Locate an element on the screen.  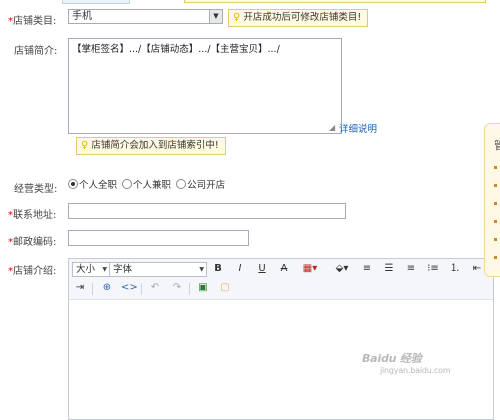
numbered-list-icon: ⒈ is located at coordinates (455, 269).